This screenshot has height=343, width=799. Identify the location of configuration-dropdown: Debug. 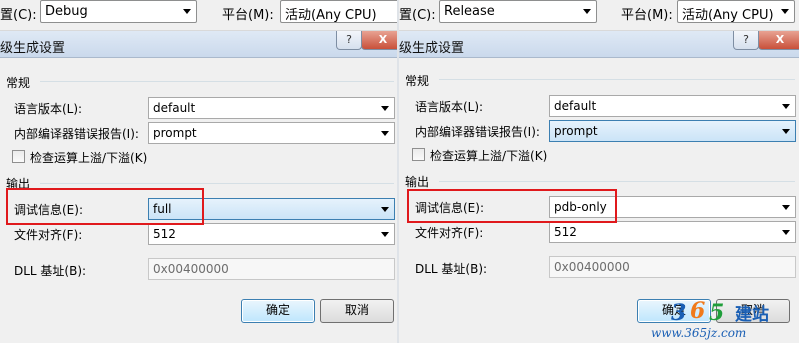
(118, 11).